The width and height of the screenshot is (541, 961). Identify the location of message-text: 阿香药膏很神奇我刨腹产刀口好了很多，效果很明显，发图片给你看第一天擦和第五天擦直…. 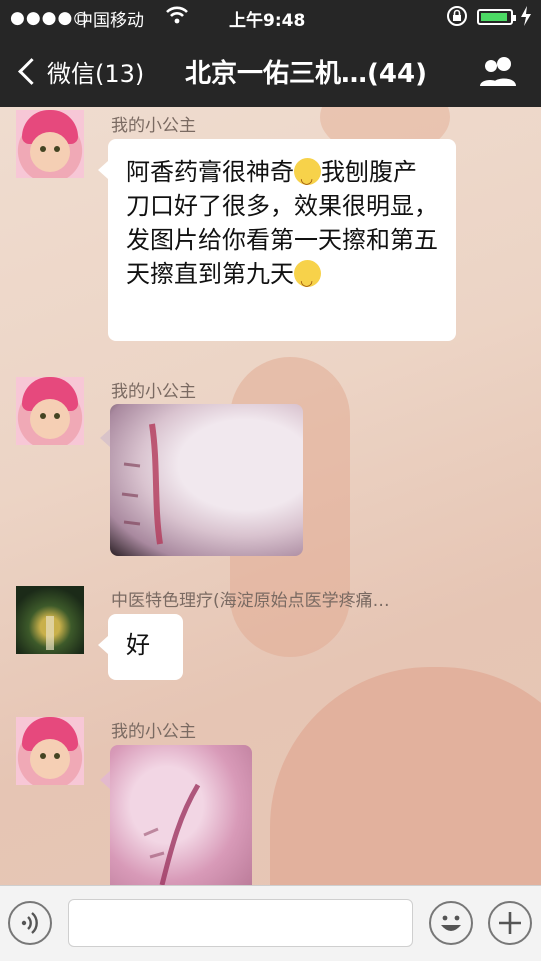
(282, 222).